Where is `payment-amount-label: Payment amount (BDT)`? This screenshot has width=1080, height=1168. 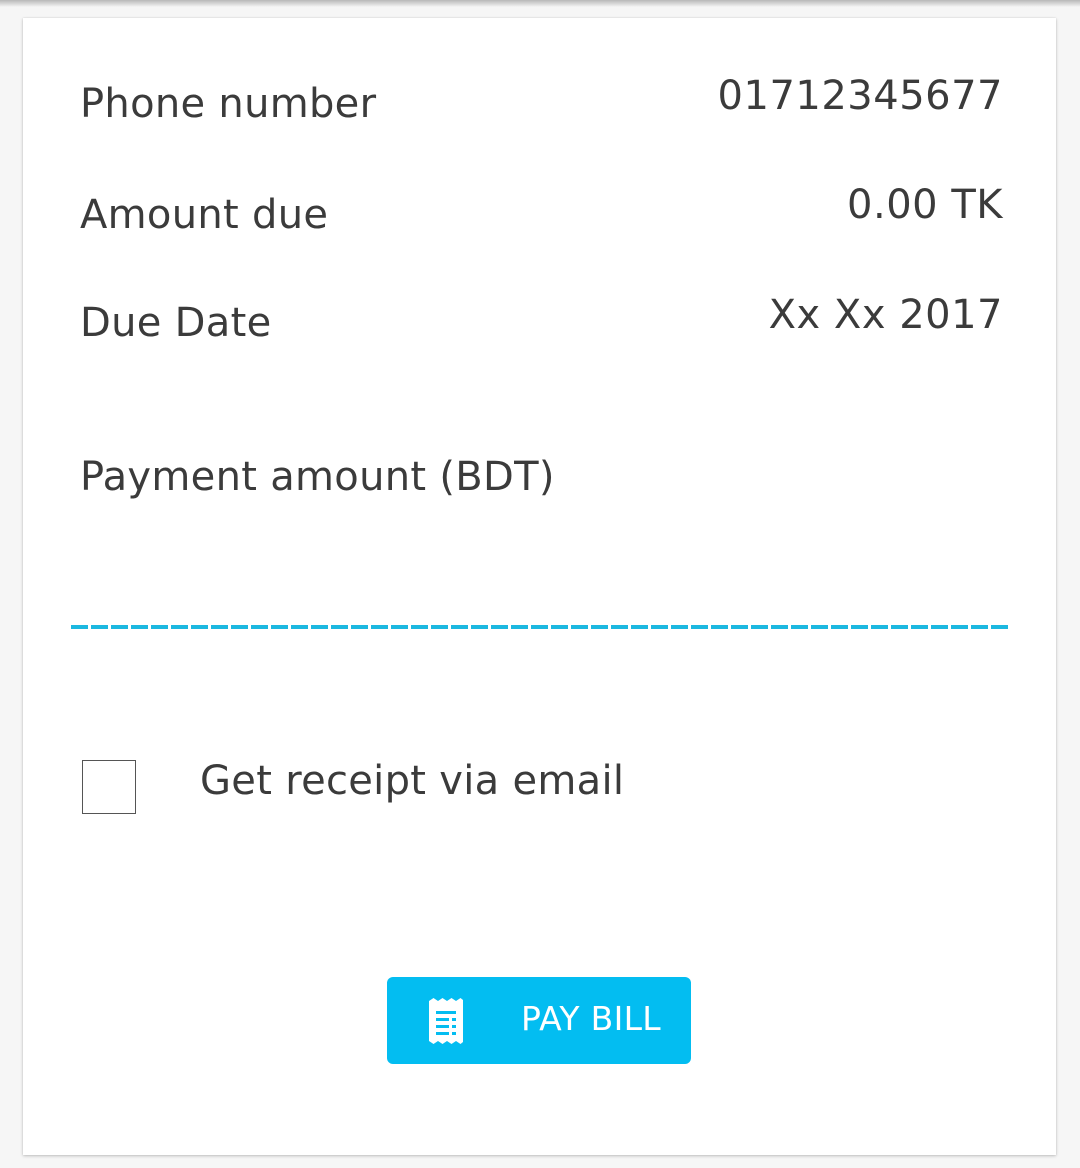
payment-amount-label: Payment amount (BDT) is located at coordinates (317, 477).